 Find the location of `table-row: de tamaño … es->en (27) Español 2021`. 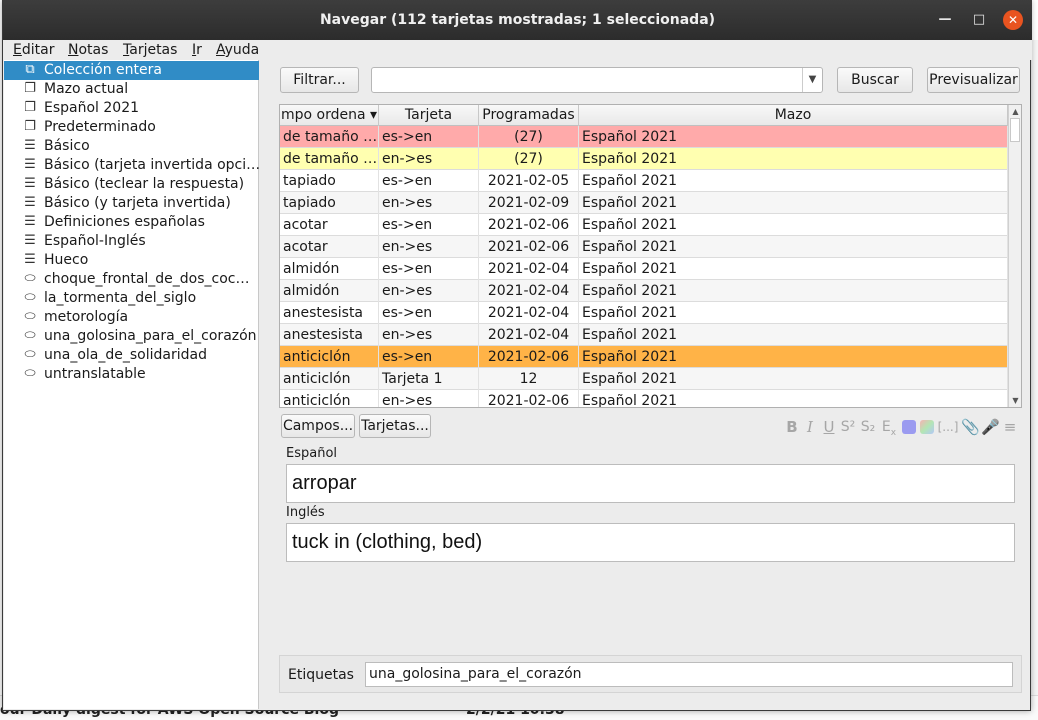

table-row: de tamaño … es->en (27) Español 2021 is located at coordinates (644, 137).